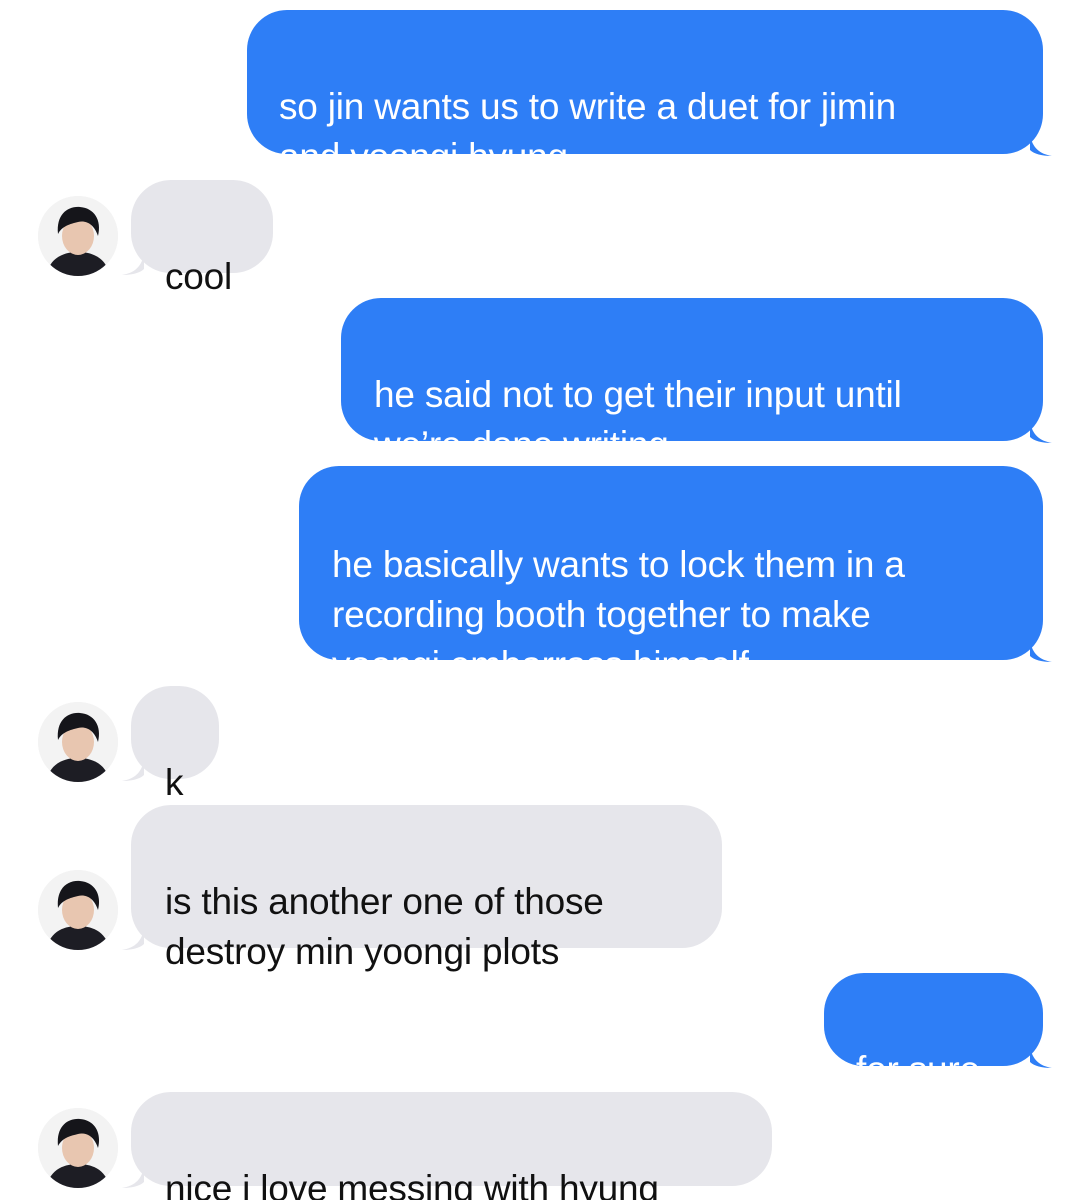  Describe the element at coordinates (199, 276) in the screenshot. I see `message-text: cool` at that location.